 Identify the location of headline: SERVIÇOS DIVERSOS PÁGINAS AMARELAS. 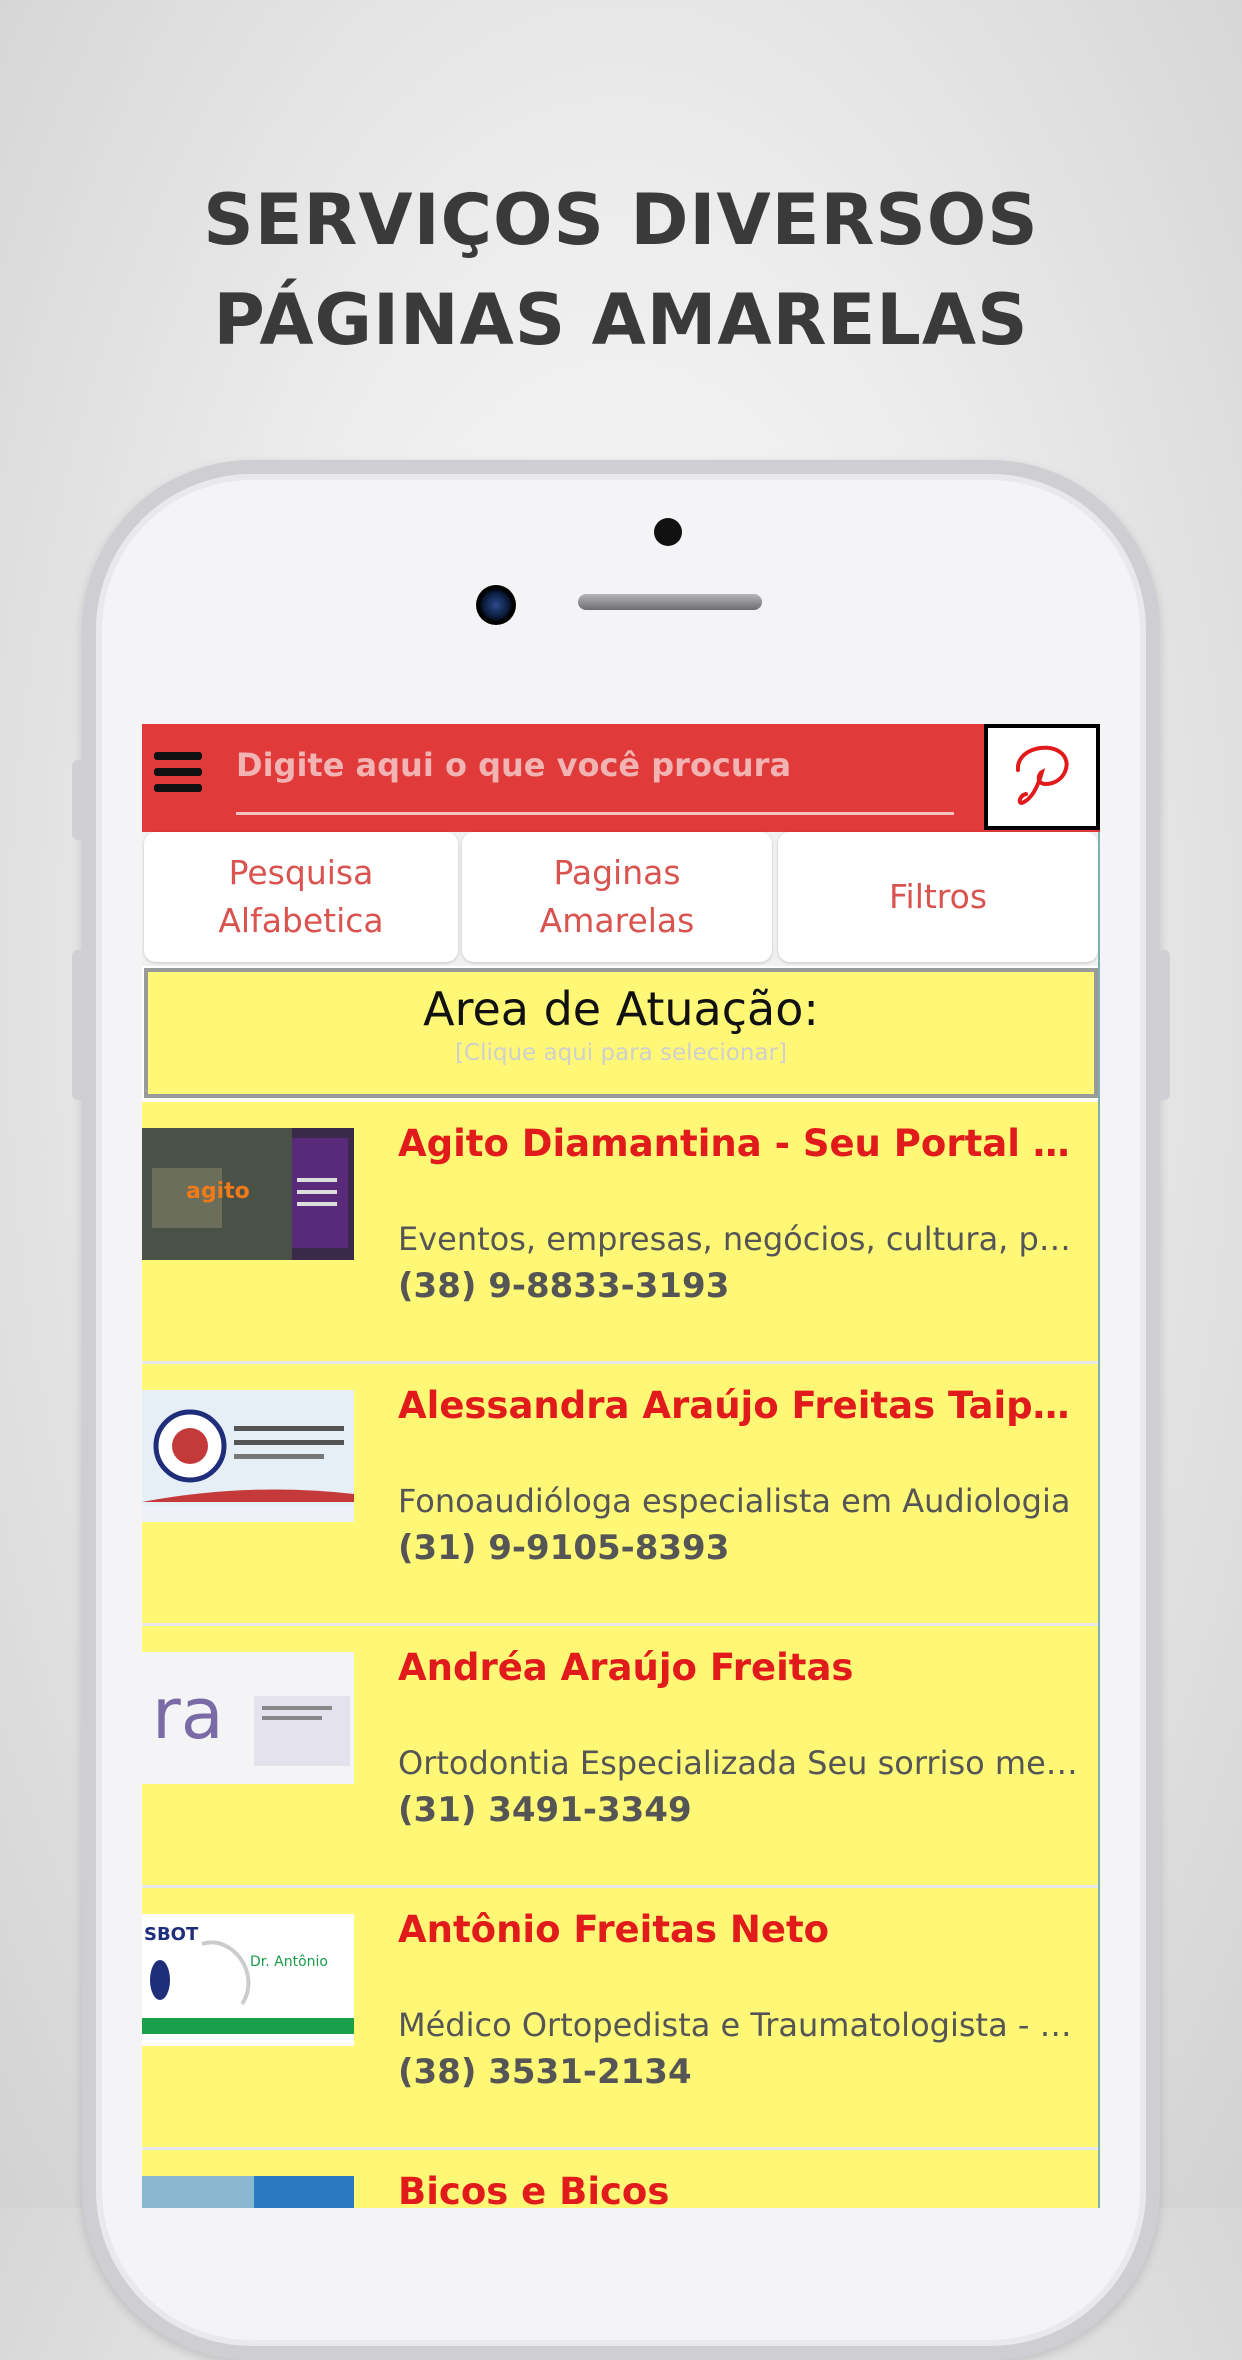
(621, 270).